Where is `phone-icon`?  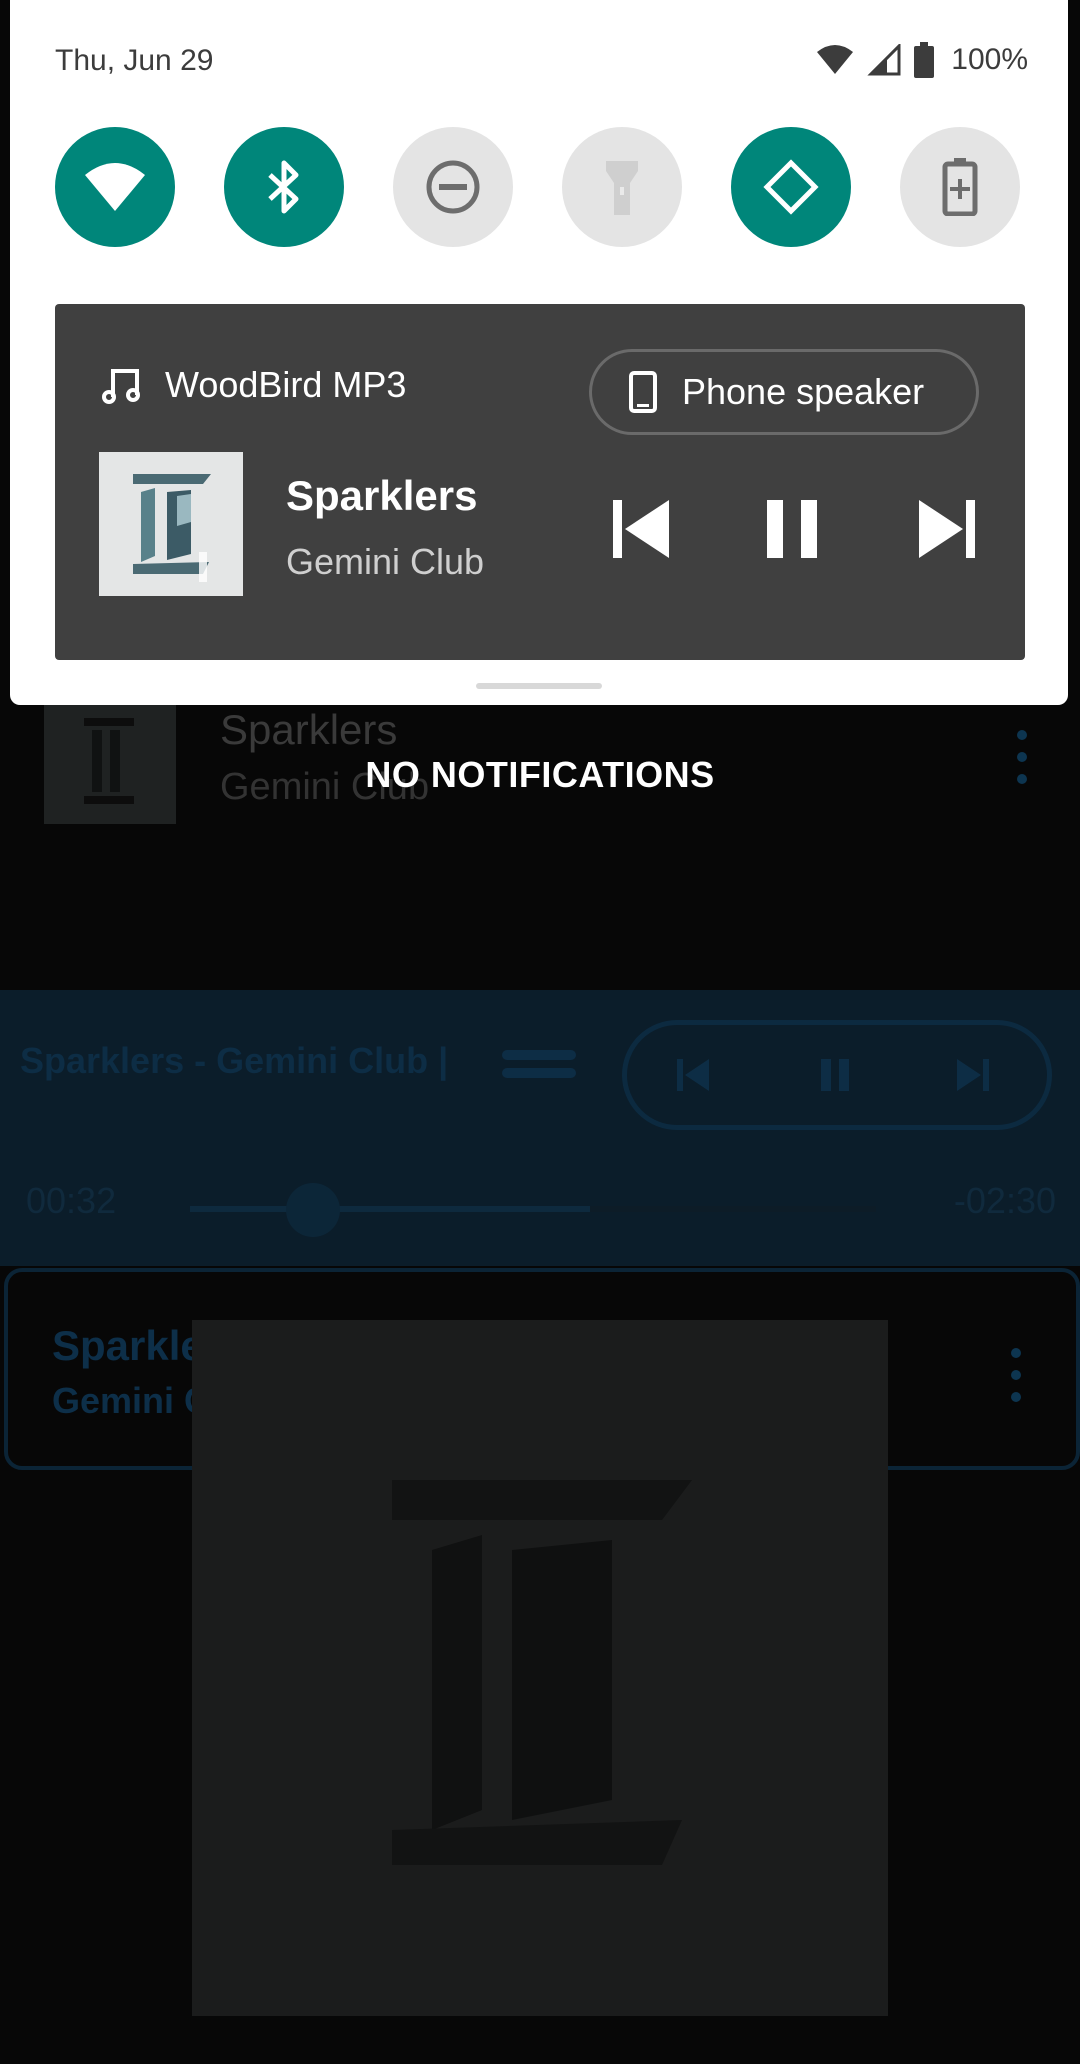 phone-icon is located at coordinates (643, 392).